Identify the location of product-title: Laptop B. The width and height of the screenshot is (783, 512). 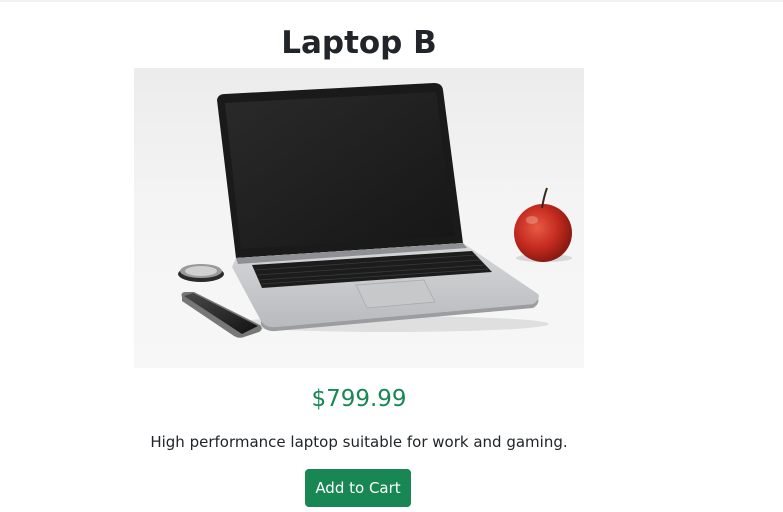
(359, 43).